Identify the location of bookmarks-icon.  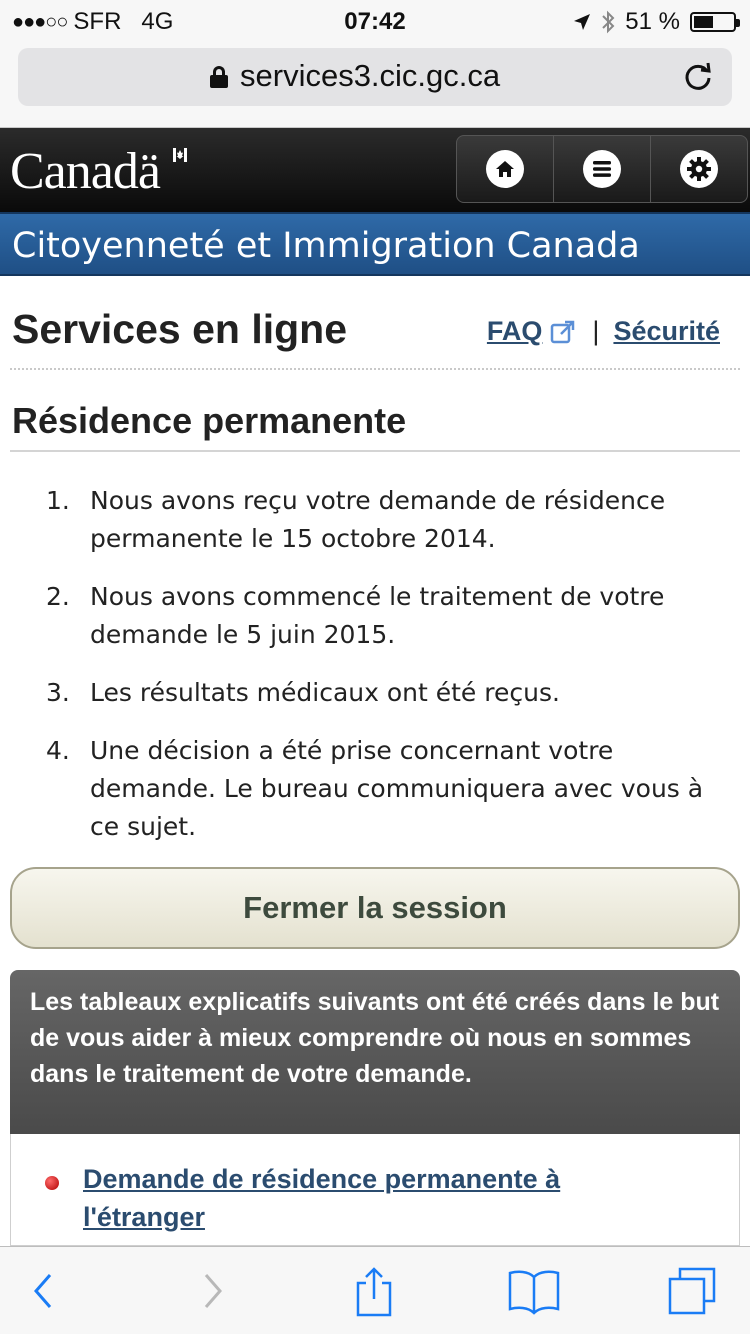
(534, 1291).